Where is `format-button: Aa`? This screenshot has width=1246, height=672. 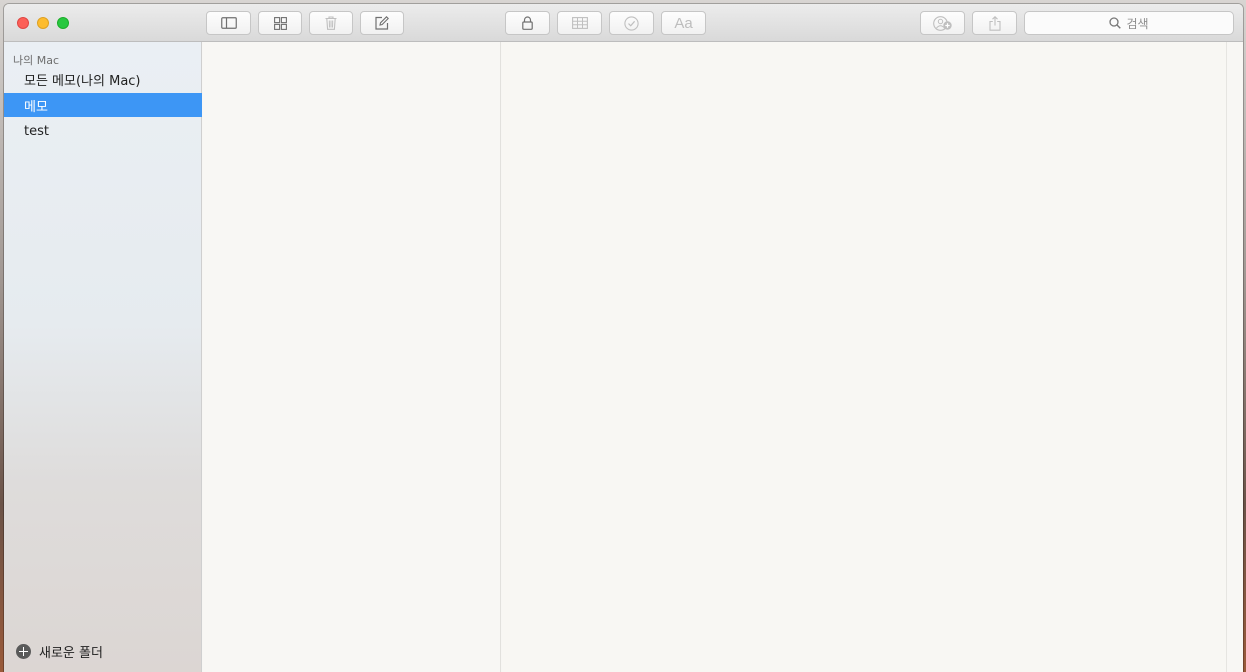 format-button: Aa is located at coordinates (683, 23).